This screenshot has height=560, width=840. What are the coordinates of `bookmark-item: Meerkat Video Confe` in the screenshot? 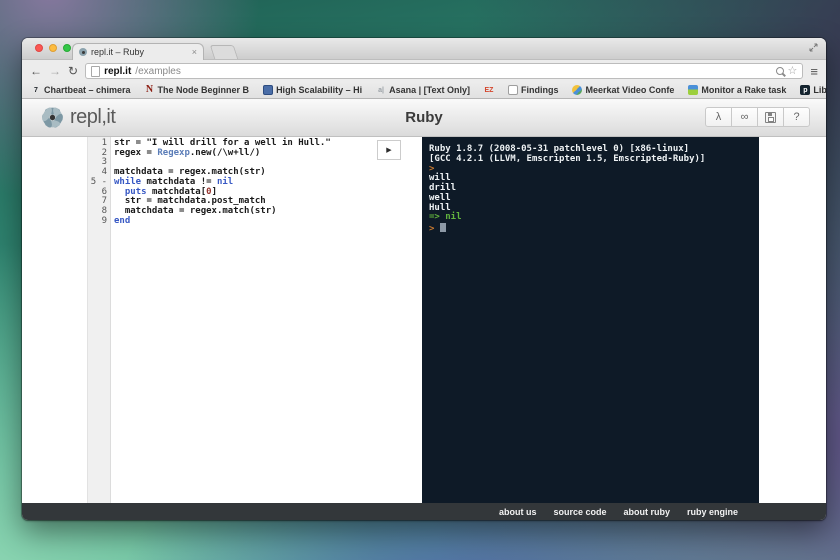 It's located at (623, 90).